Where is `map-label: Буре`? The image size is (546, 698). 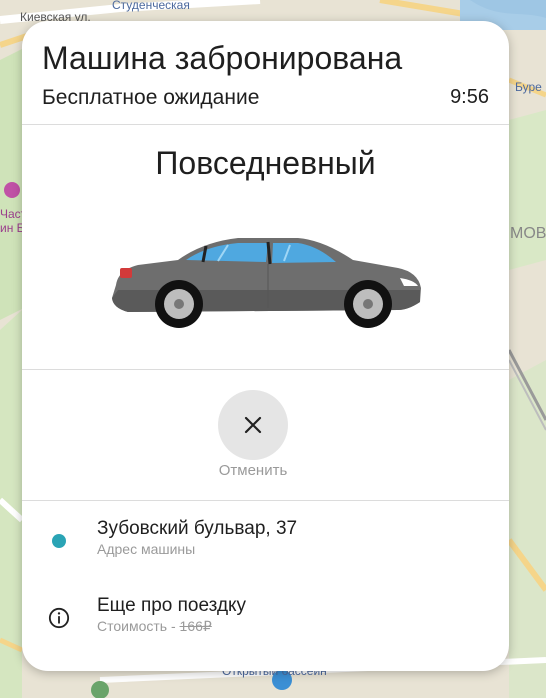 map-label: Буре is located at coordinates (528, 87).